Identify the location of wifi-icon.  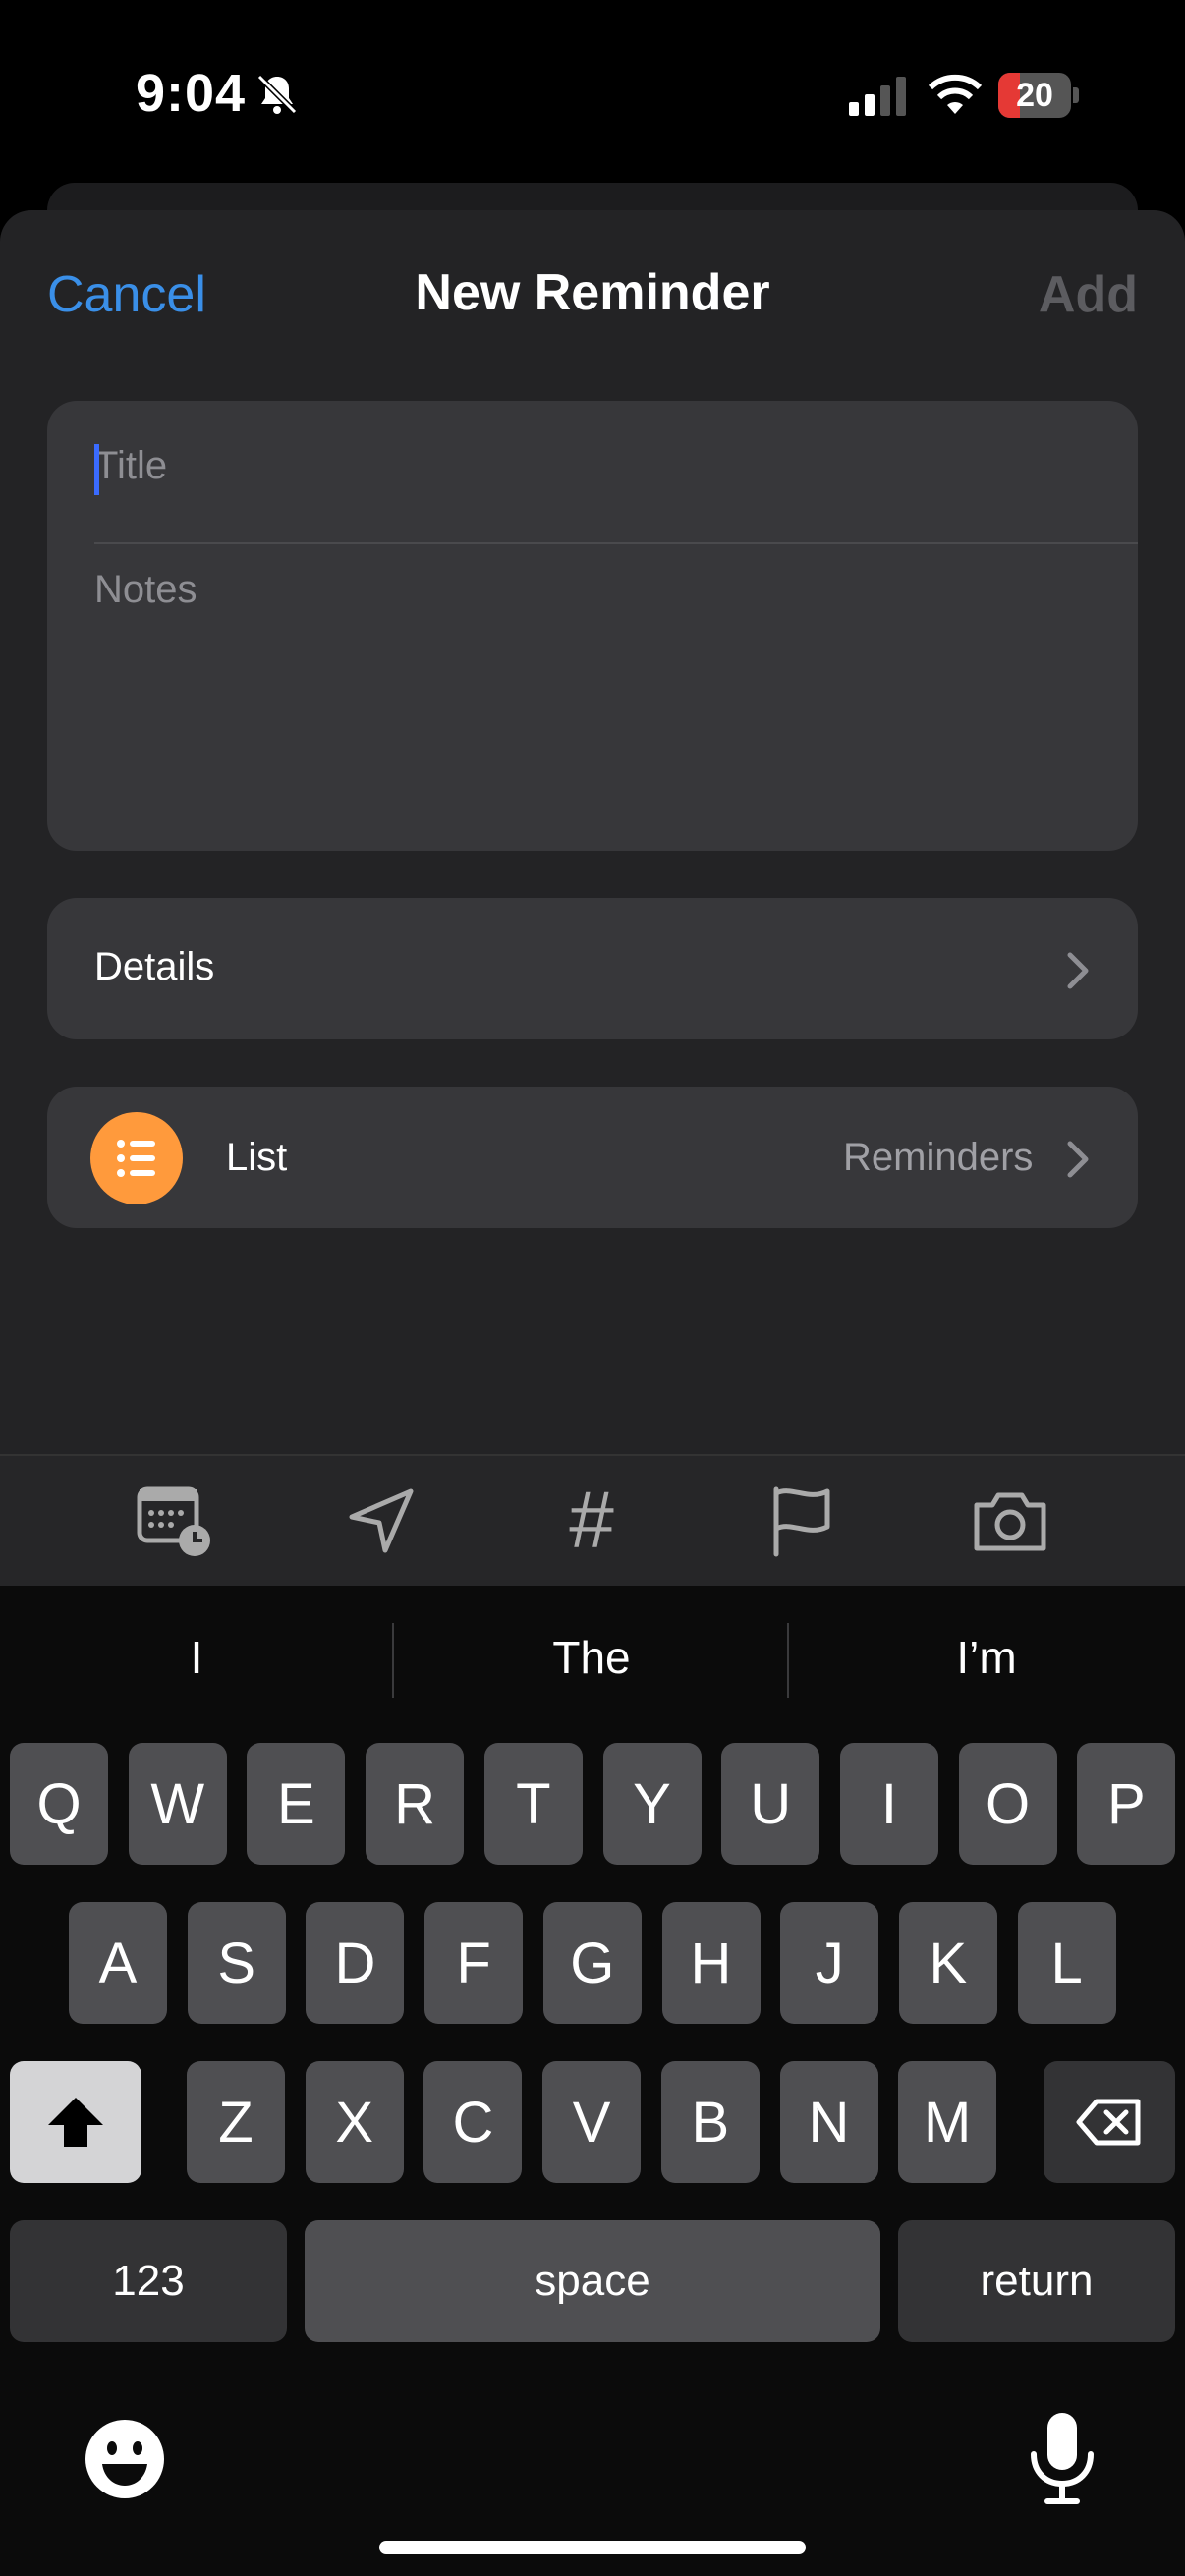
(956, 94).